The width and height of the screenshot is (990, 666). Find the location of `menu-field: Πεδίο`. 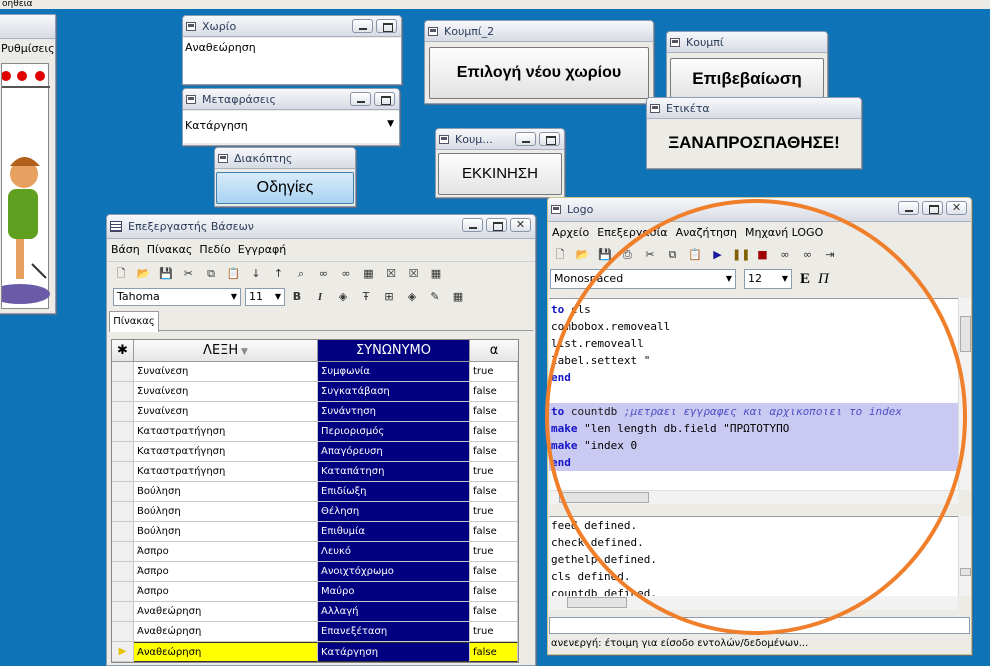

menu-field: Πεδίο is located at coordinates (214, 250).